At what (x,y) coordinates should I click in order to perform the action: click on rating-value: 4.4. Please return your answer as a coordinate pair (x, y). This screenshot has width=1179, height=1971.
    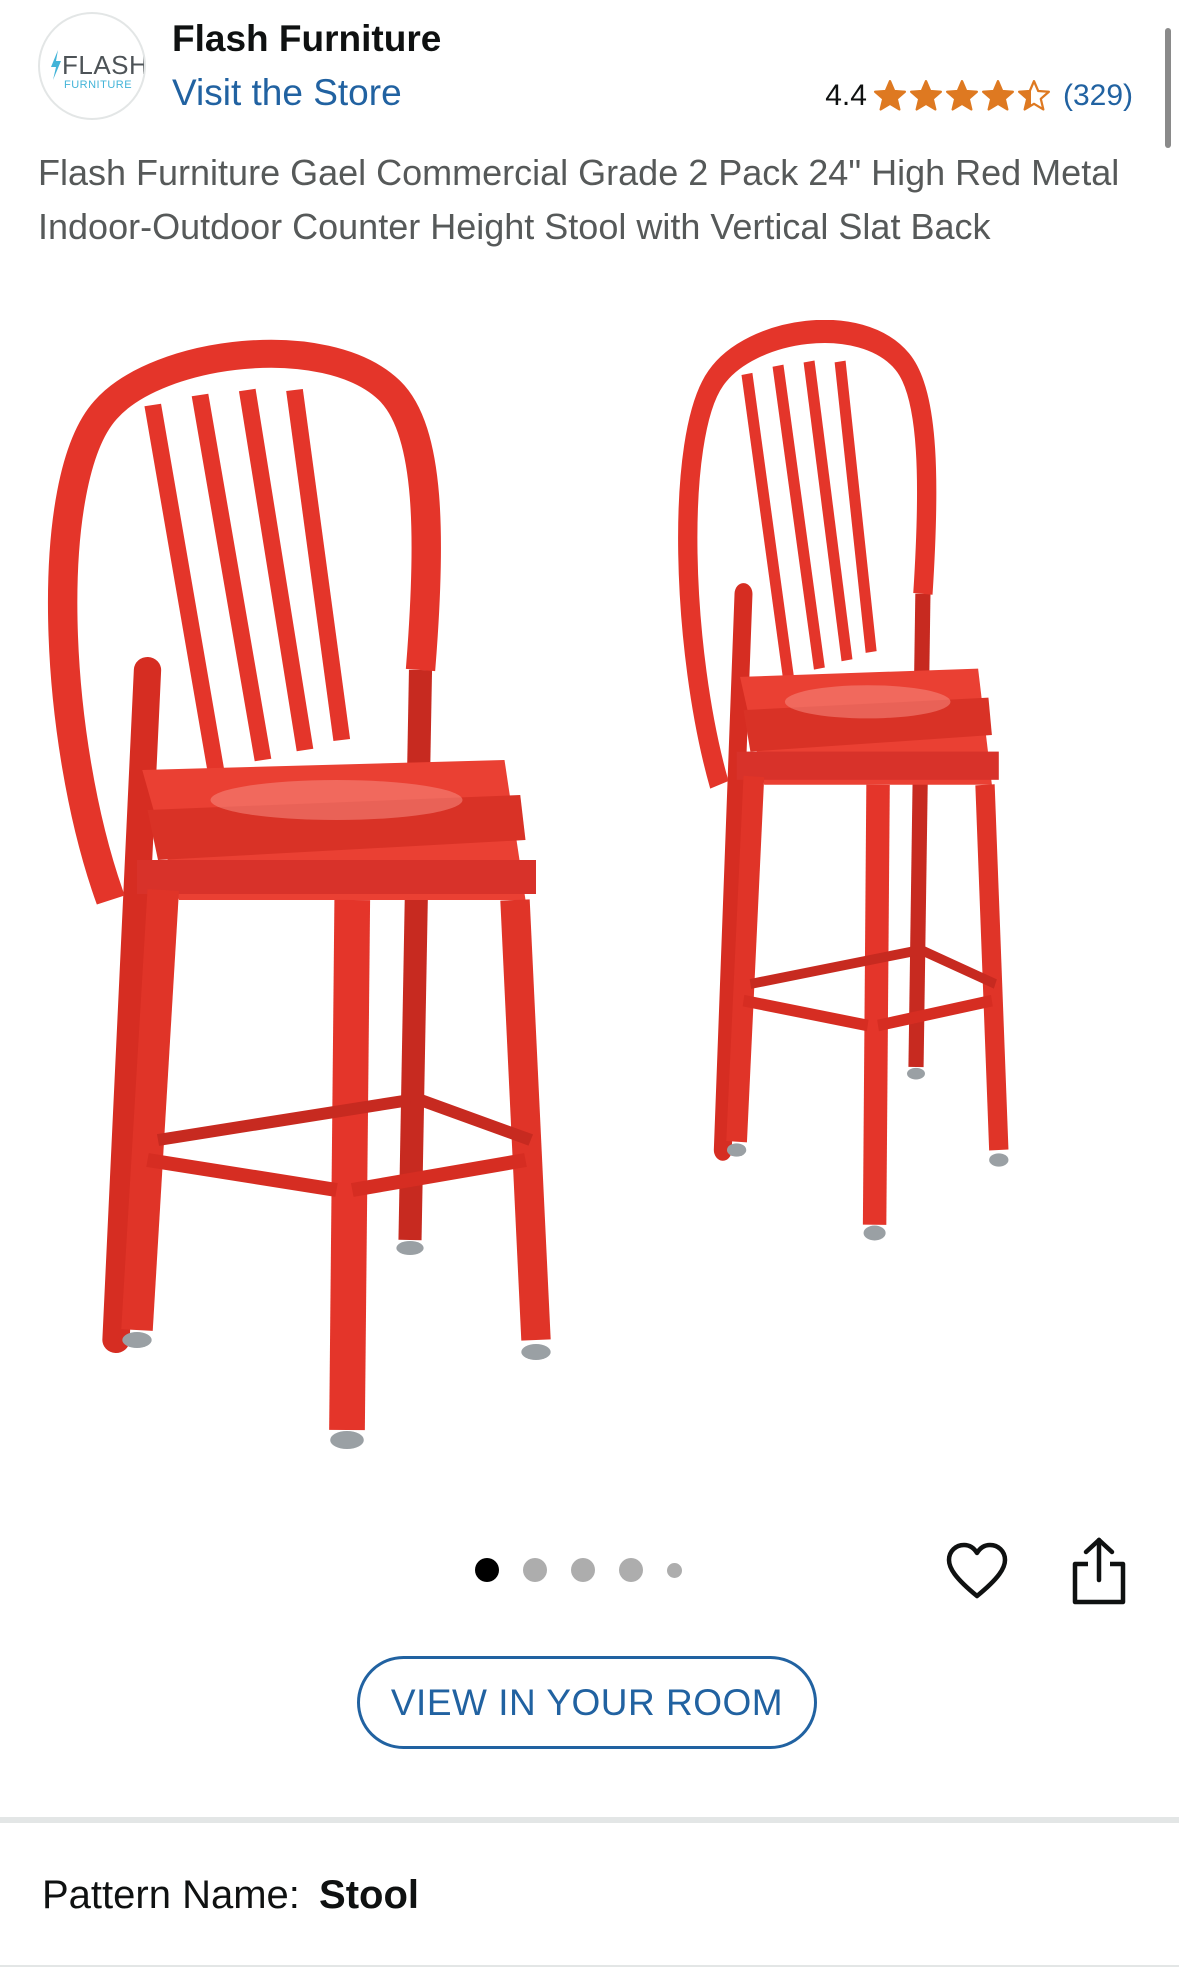
    Looking at the image, I should click on (846, 95).